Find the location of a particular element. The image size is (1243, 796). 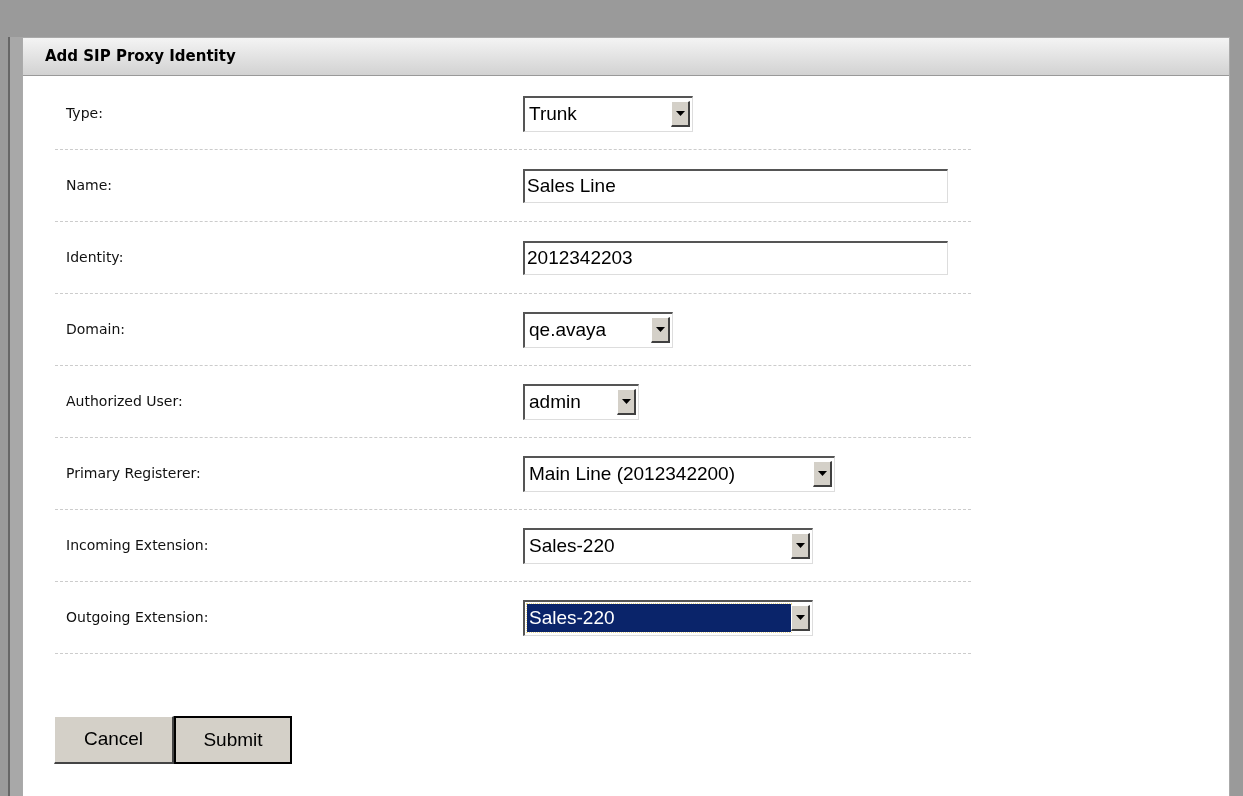

text-field: 2012342203 is located at coordinates (735, 257).